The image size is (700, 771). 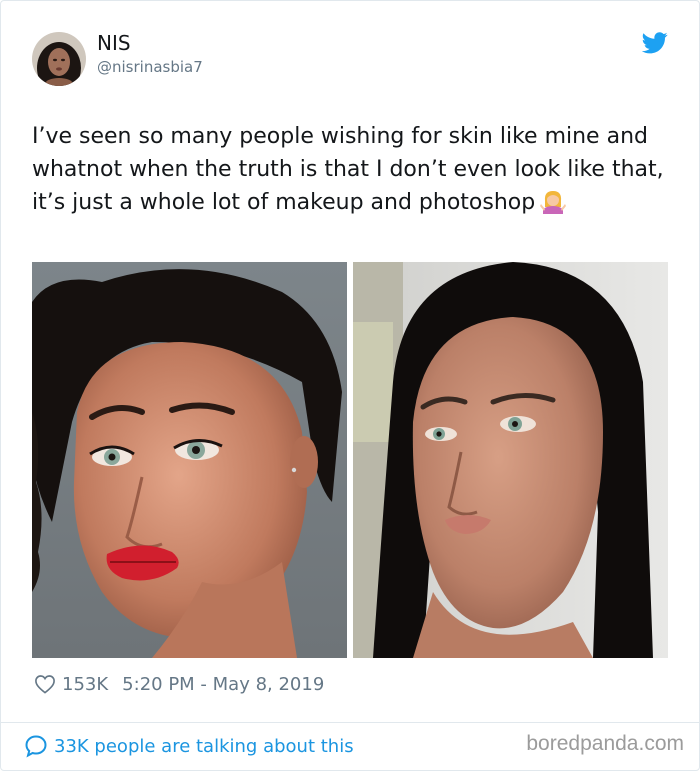 I want to click on speech-bubble-icon, so click(x=36, y=746).